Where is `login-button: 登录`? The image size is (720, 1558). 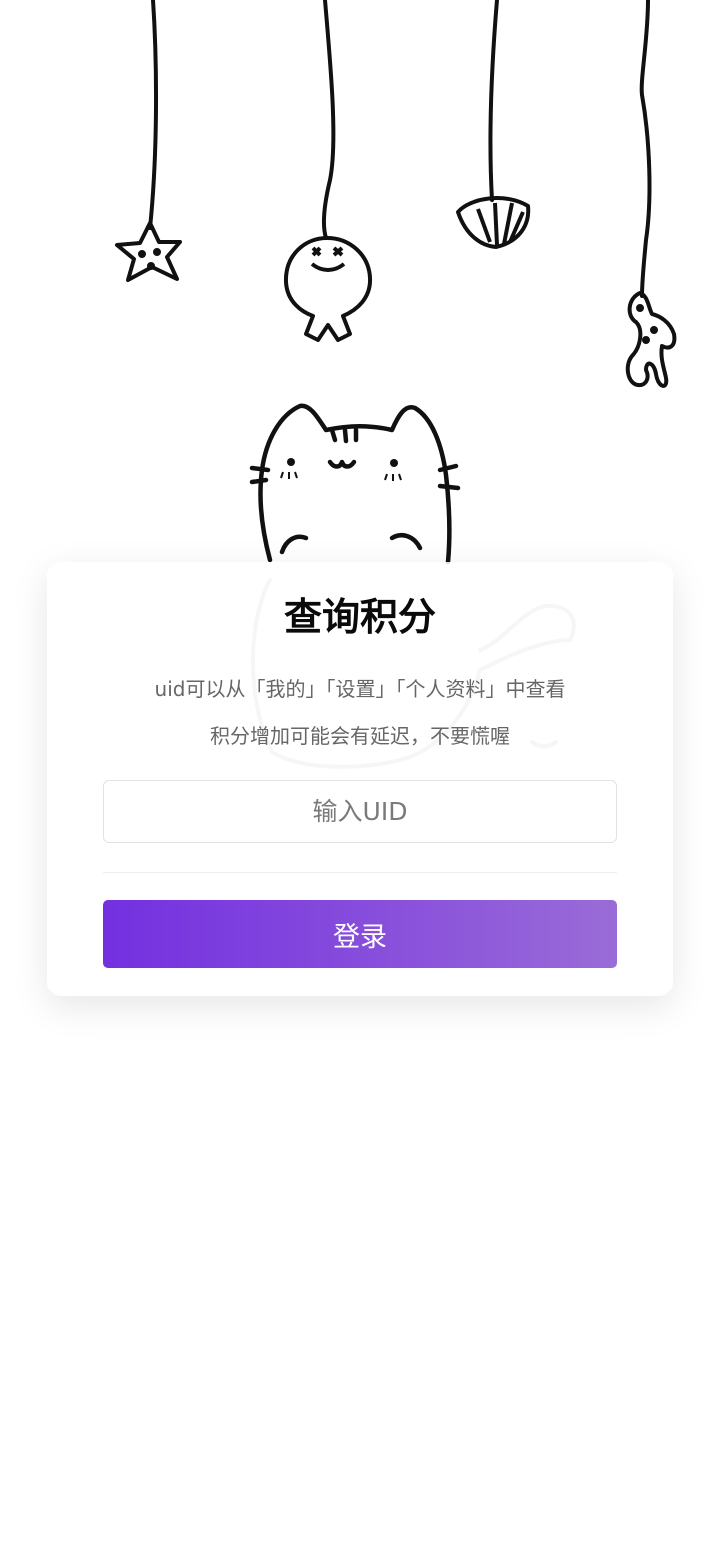
login-button: 登录 is located at coordinates (360, 934).